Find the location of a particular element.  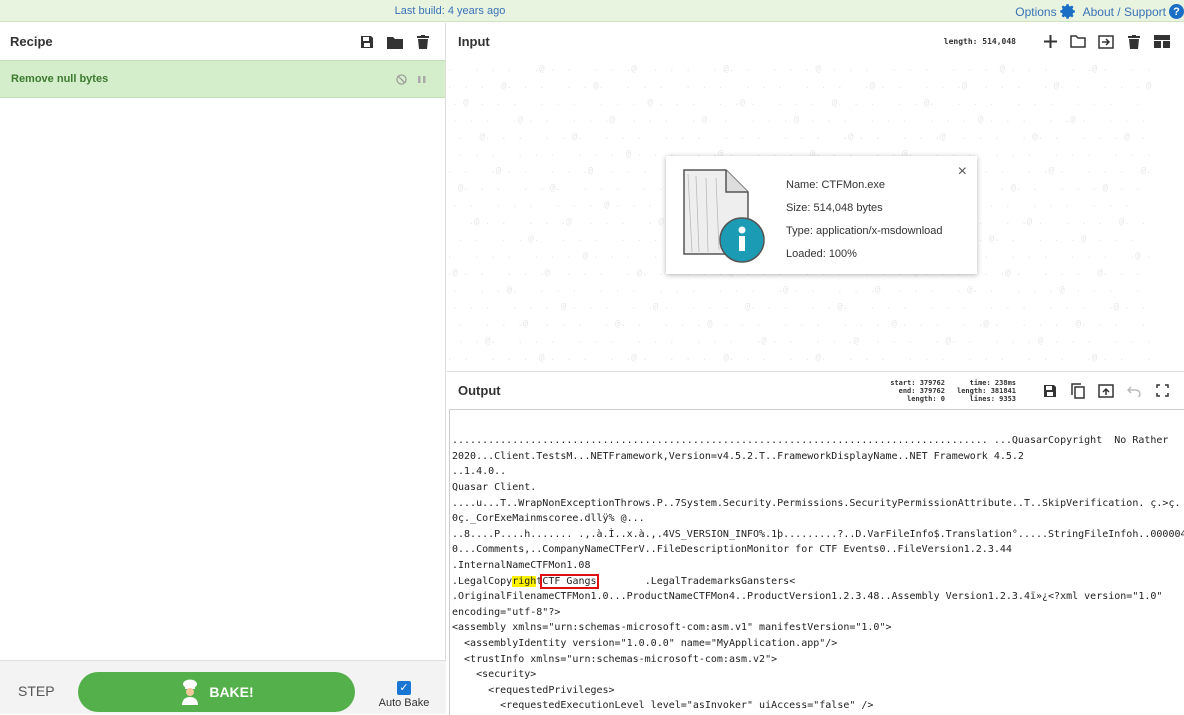

undo-icon is located at coordinates (1134, 391).